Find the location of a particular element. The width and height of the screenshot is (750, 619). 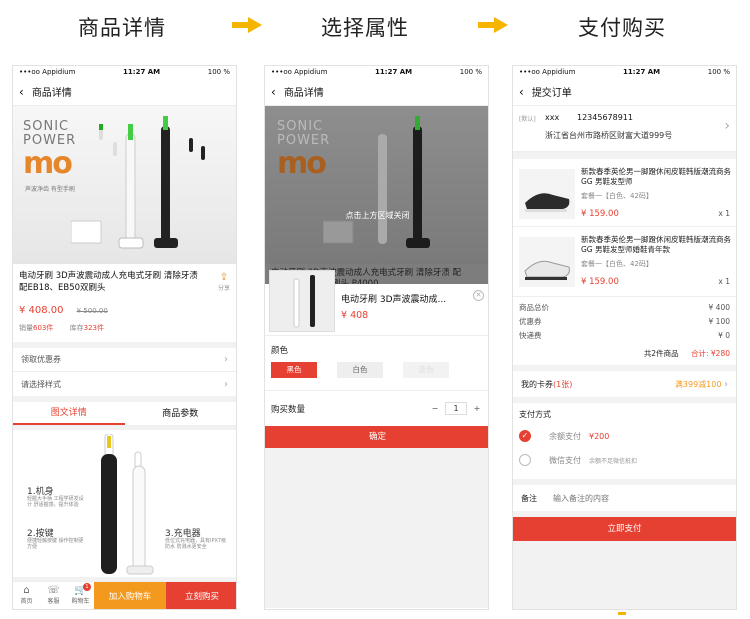

share-icon: ⇪ is located at coordinates (224, 277).